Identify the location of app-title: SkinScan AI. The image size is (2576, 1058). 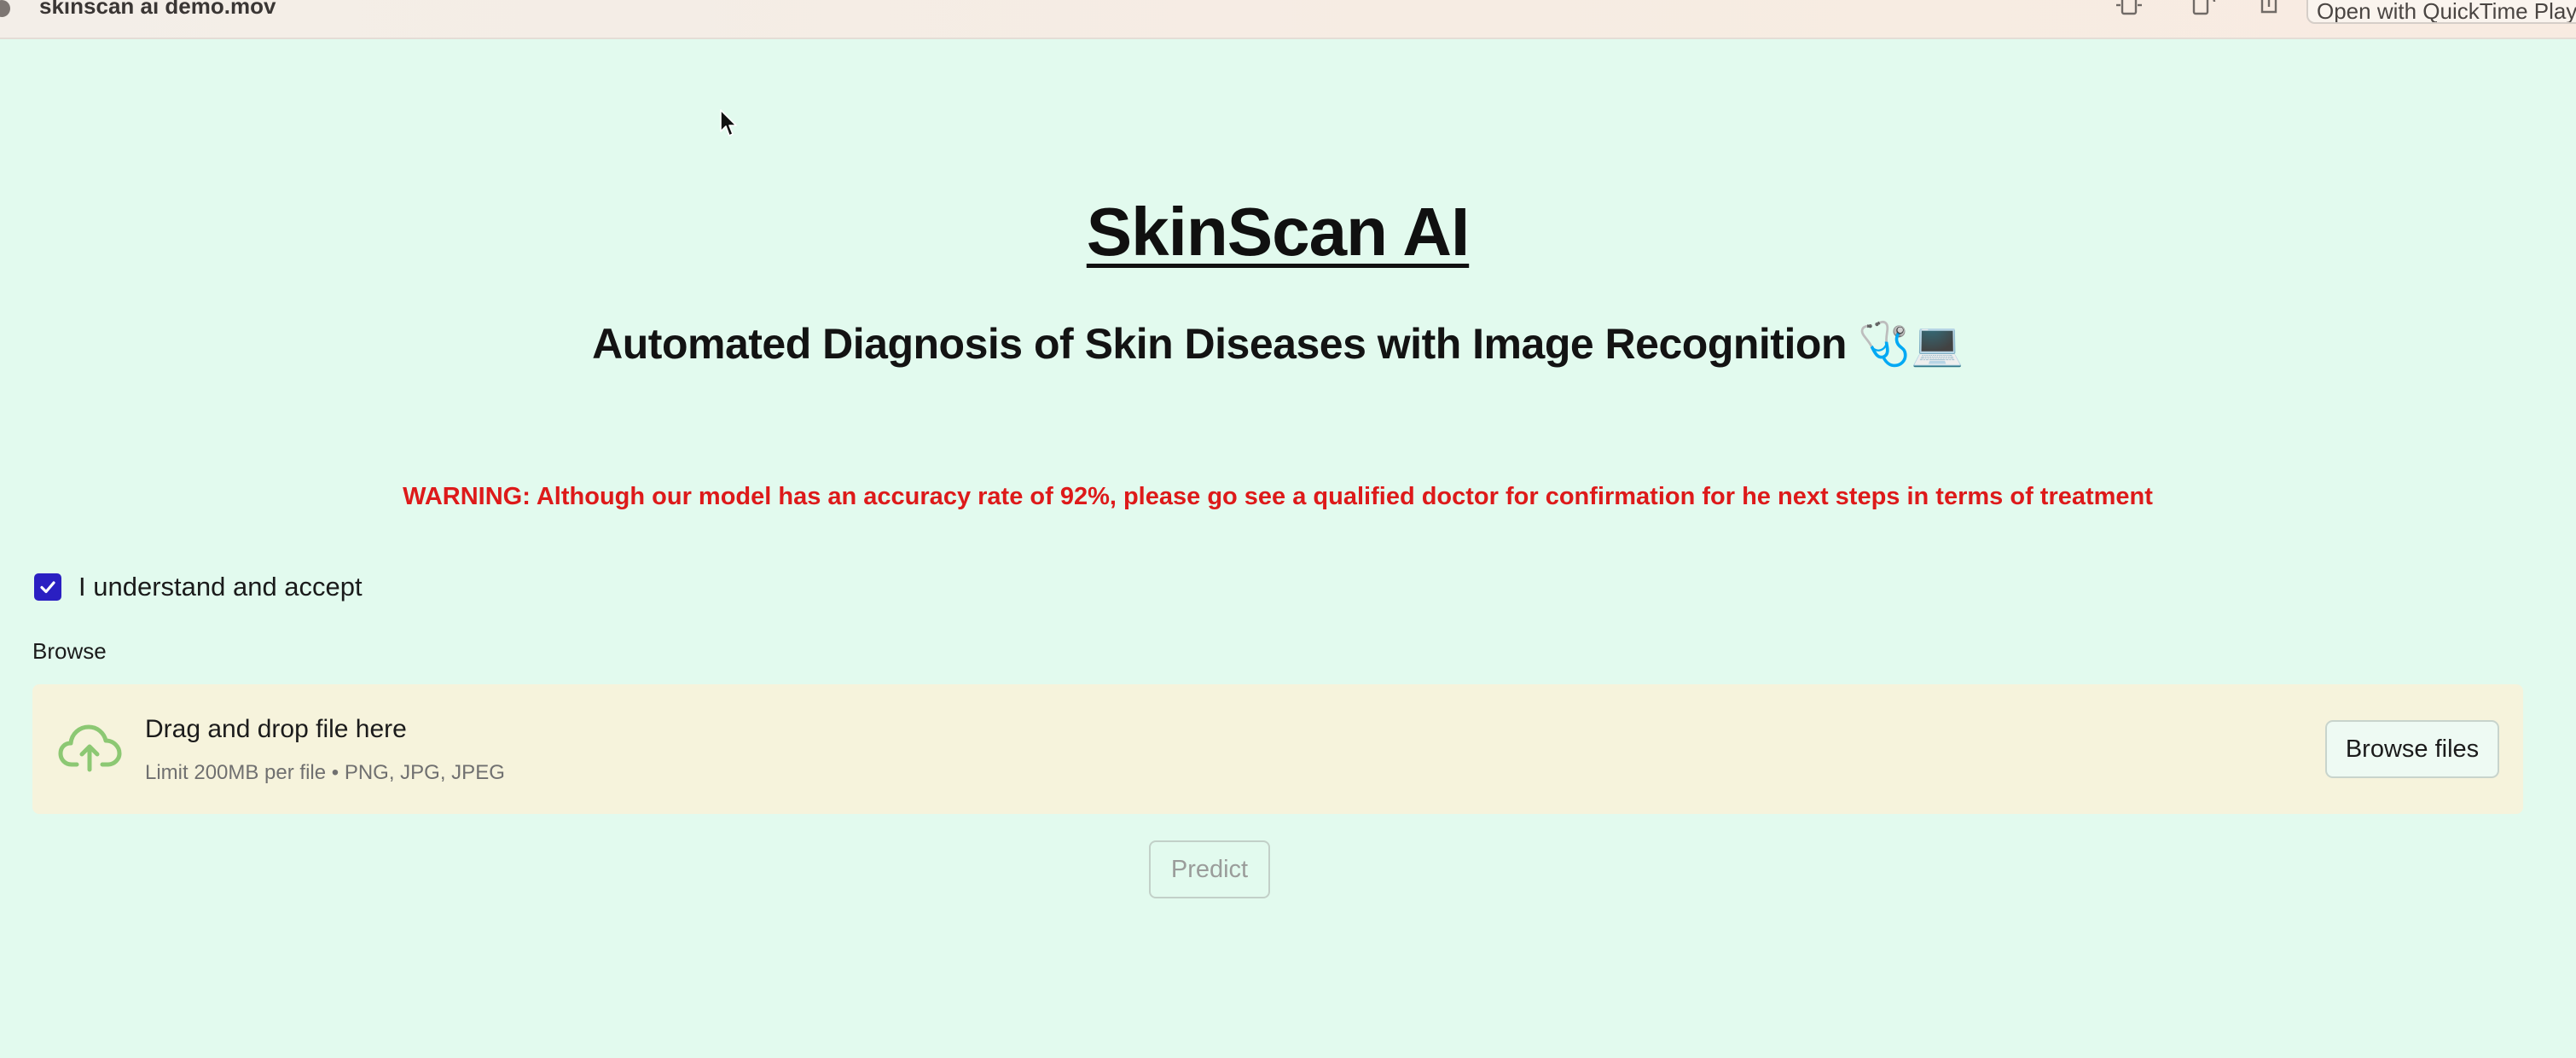
(1278, 232).